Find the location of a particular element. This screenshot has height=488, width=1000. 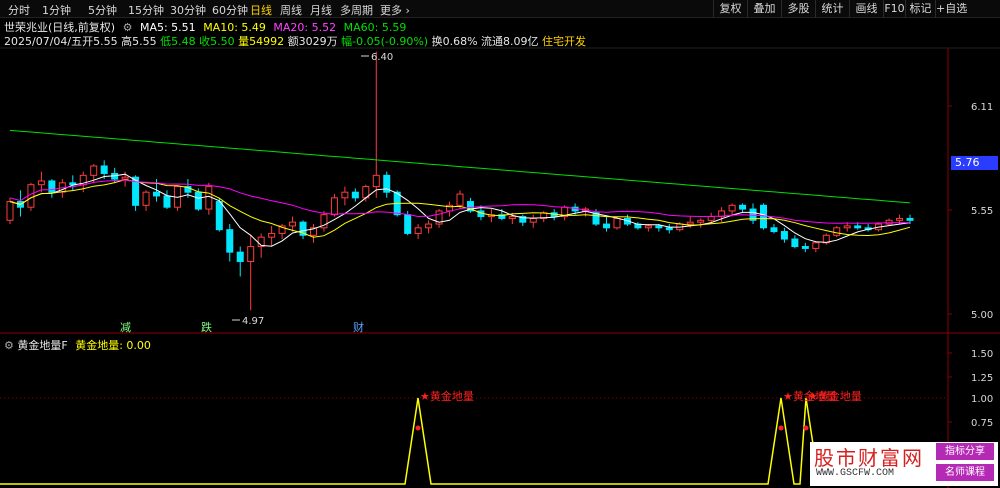

badge-indicator-share: 指标分享 is located at coordinates (965, 451).